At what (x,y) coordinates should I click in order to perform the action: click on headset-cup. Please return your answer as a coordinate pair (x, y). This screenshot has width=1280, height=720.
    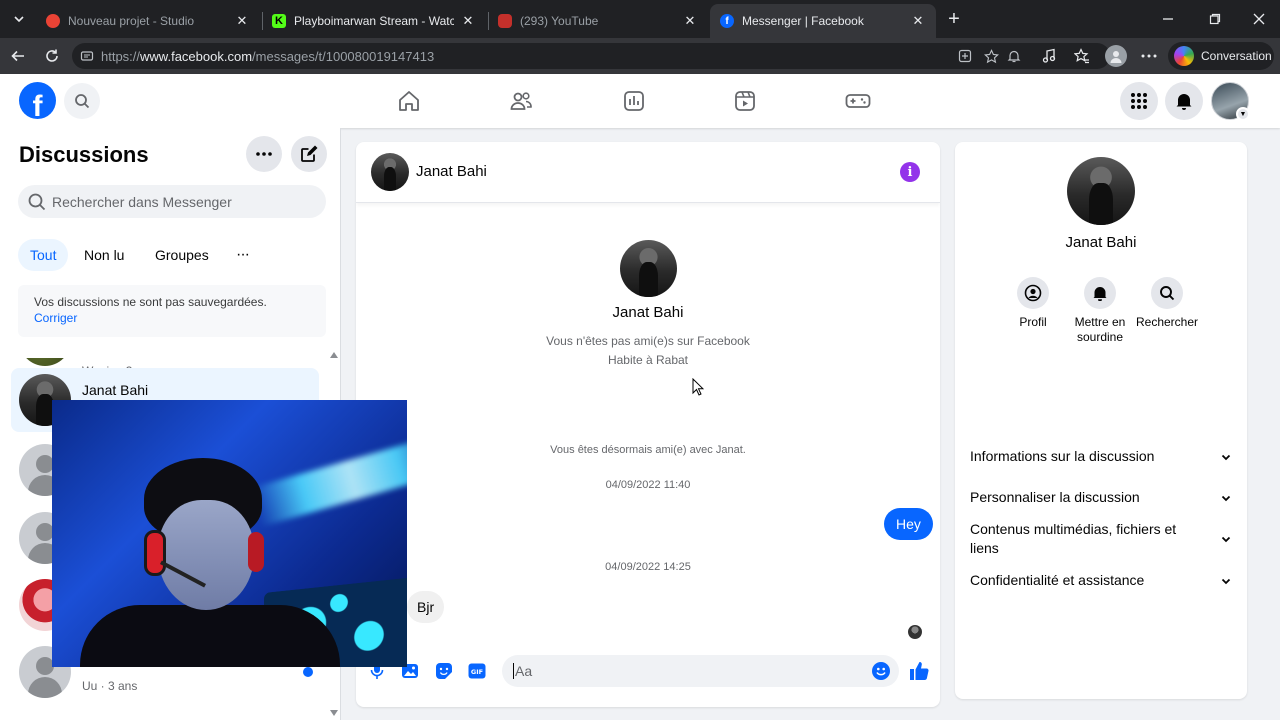
    Looking at the image, I should click on (256, 552).